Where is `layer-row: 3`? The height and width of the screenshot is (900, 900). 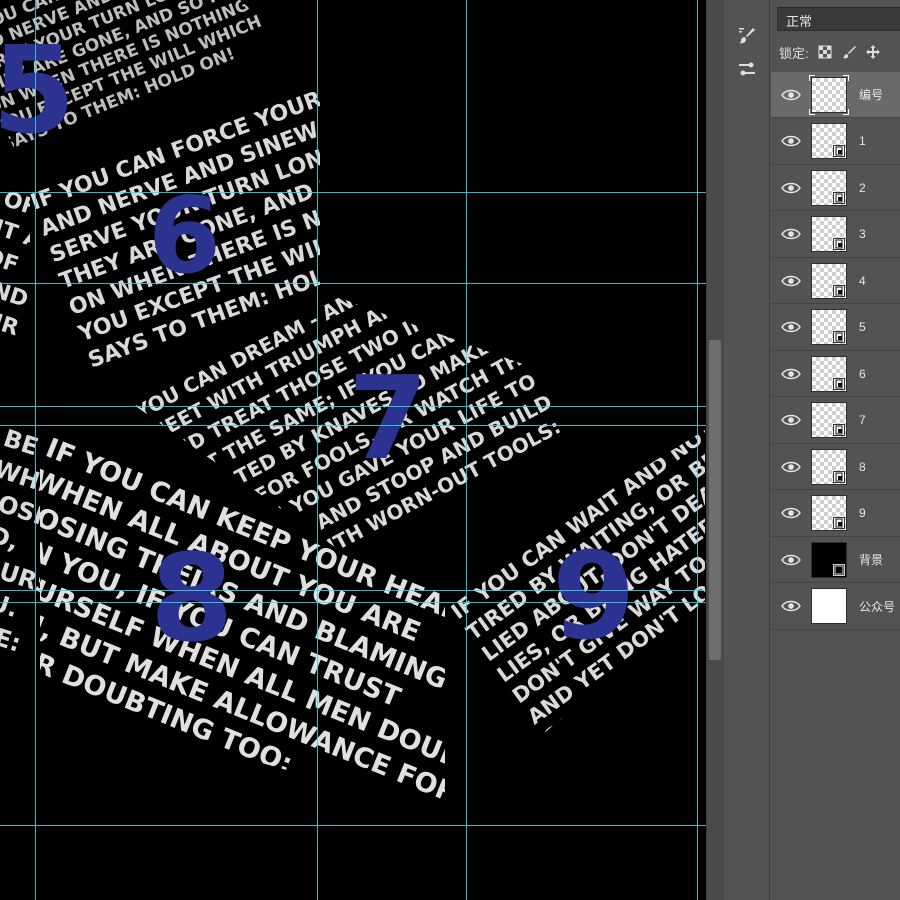
layer-row: 3 is located at coordinates (835, 235).